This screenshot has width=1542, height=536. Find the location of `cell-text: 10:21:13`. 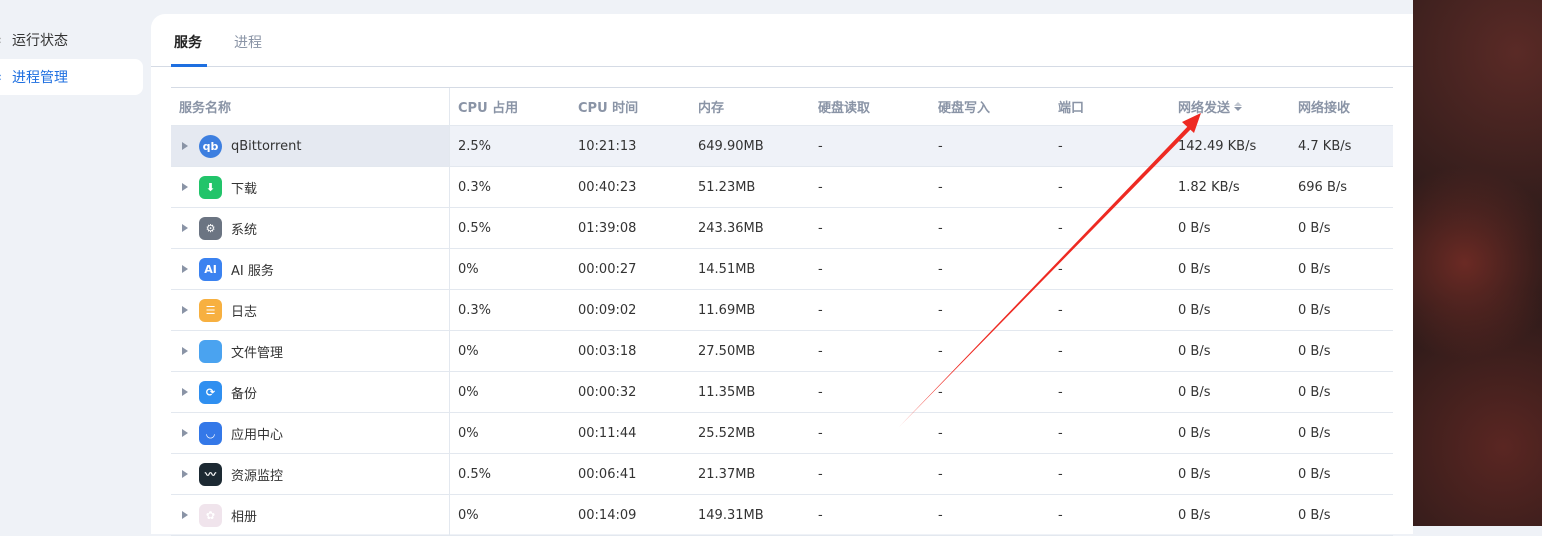

cell-text: 10:21:13 is located at coordinates (607, 146).